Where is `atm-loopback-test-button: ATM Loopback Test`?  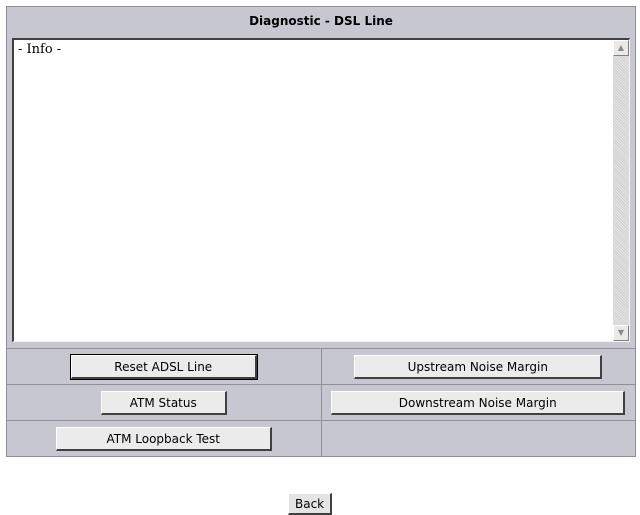
atm-loopback-test-button: ATM Loopback Test is located at coordinates (163, 438).